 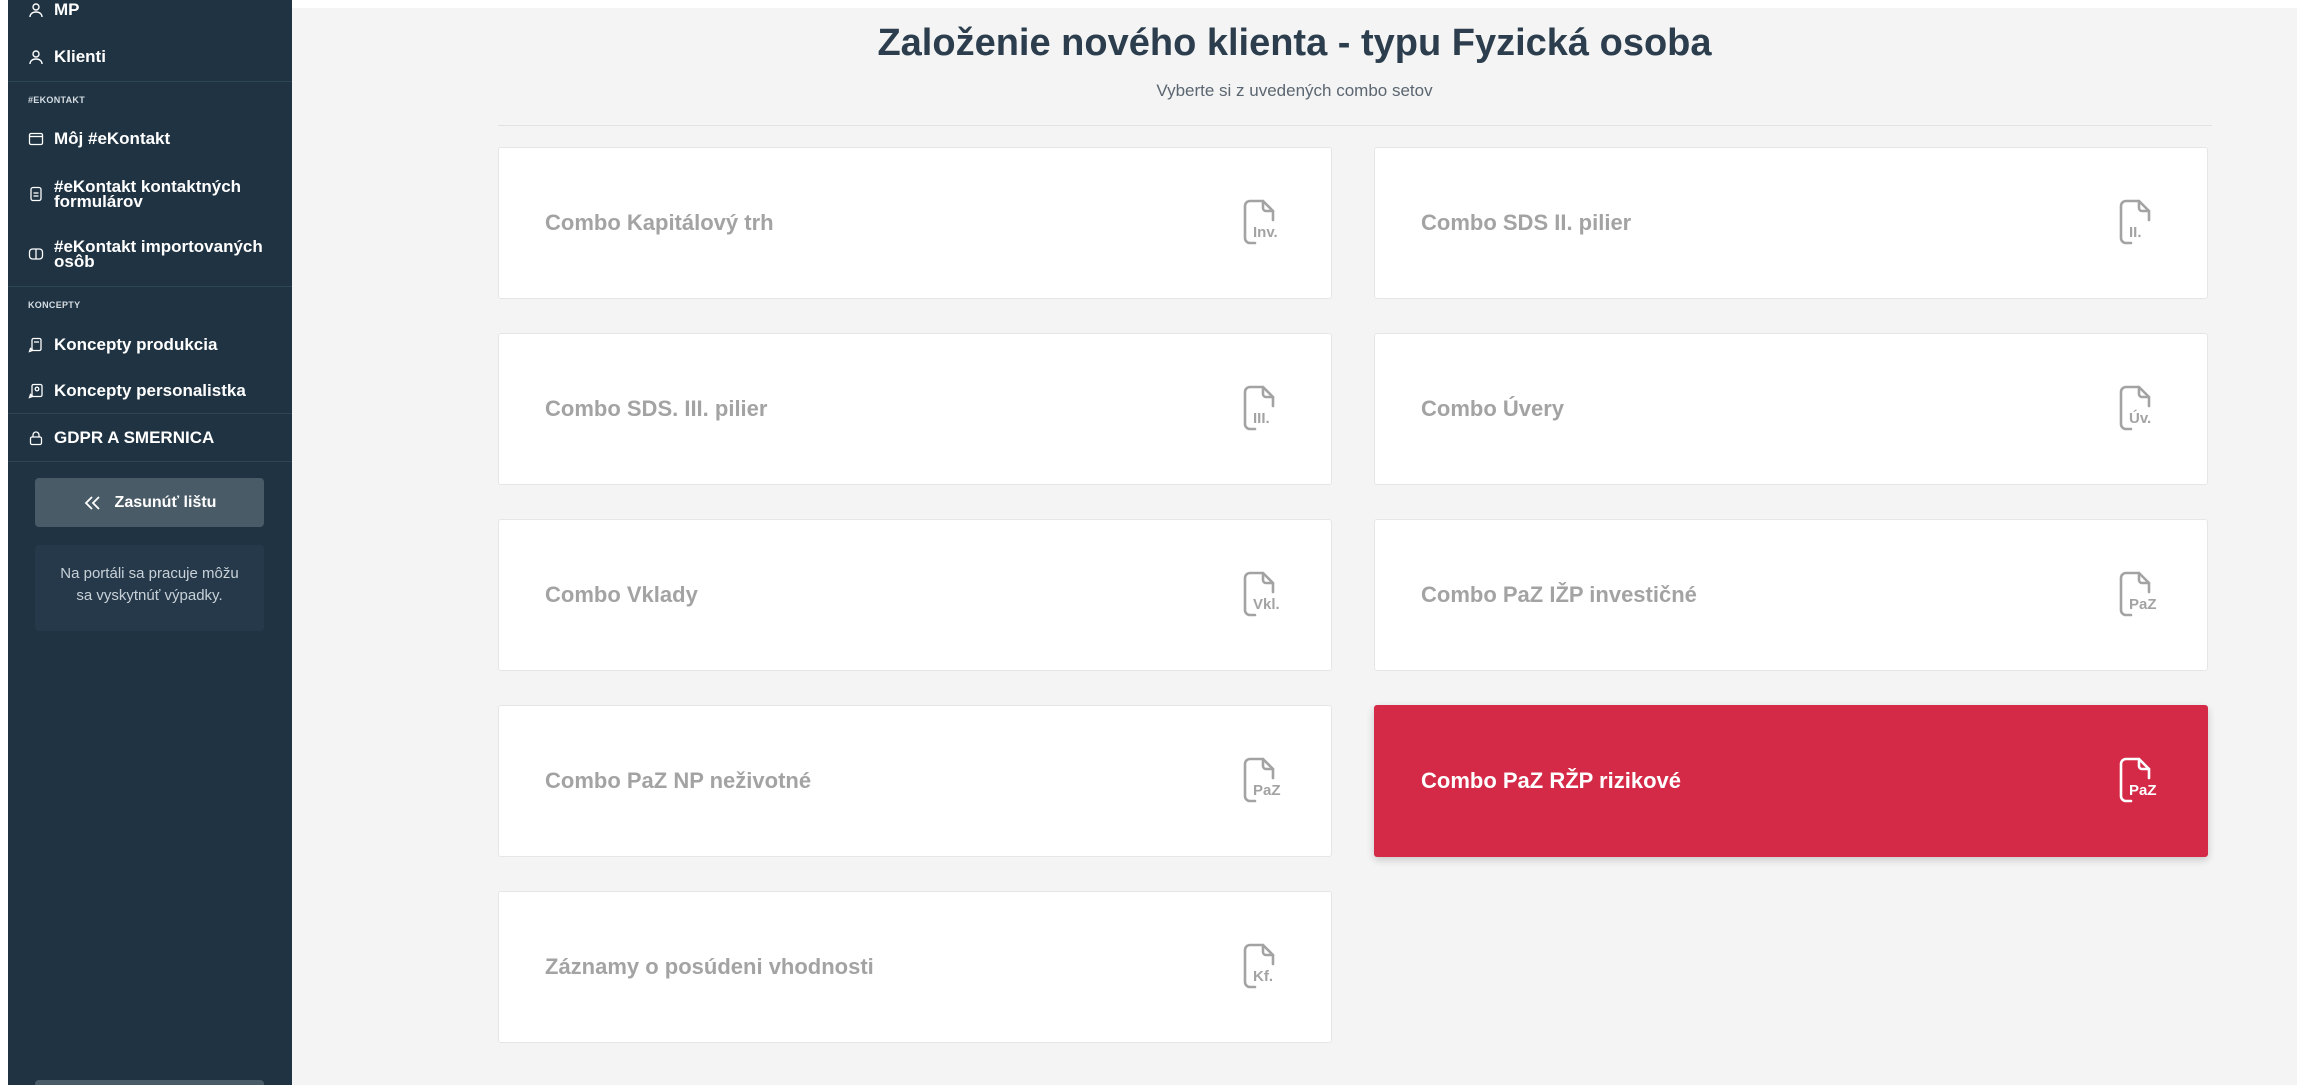 I want to click on document-icon: II., so click(x=2139, y=223).